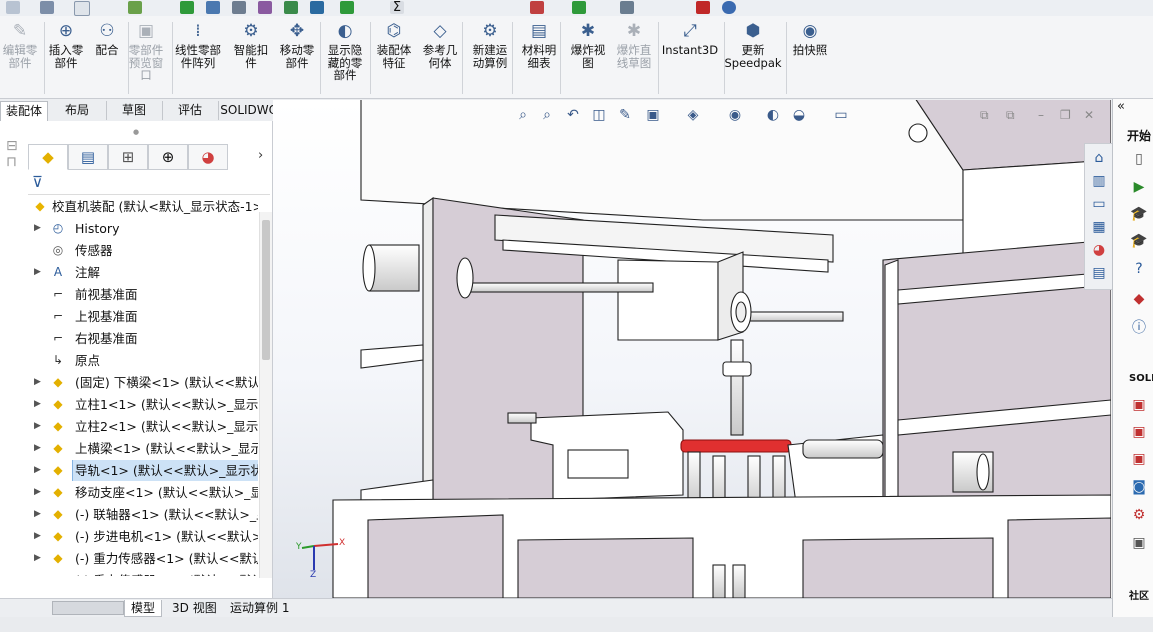 This screenshot has width=1153, height=632. What do you see at coordinates (129, 404) in the screenshot?
I see `tree-item: ▶ ◆ 立柱1<1> (默认<<默认>_显示状态` at bounding box center [129, 404].